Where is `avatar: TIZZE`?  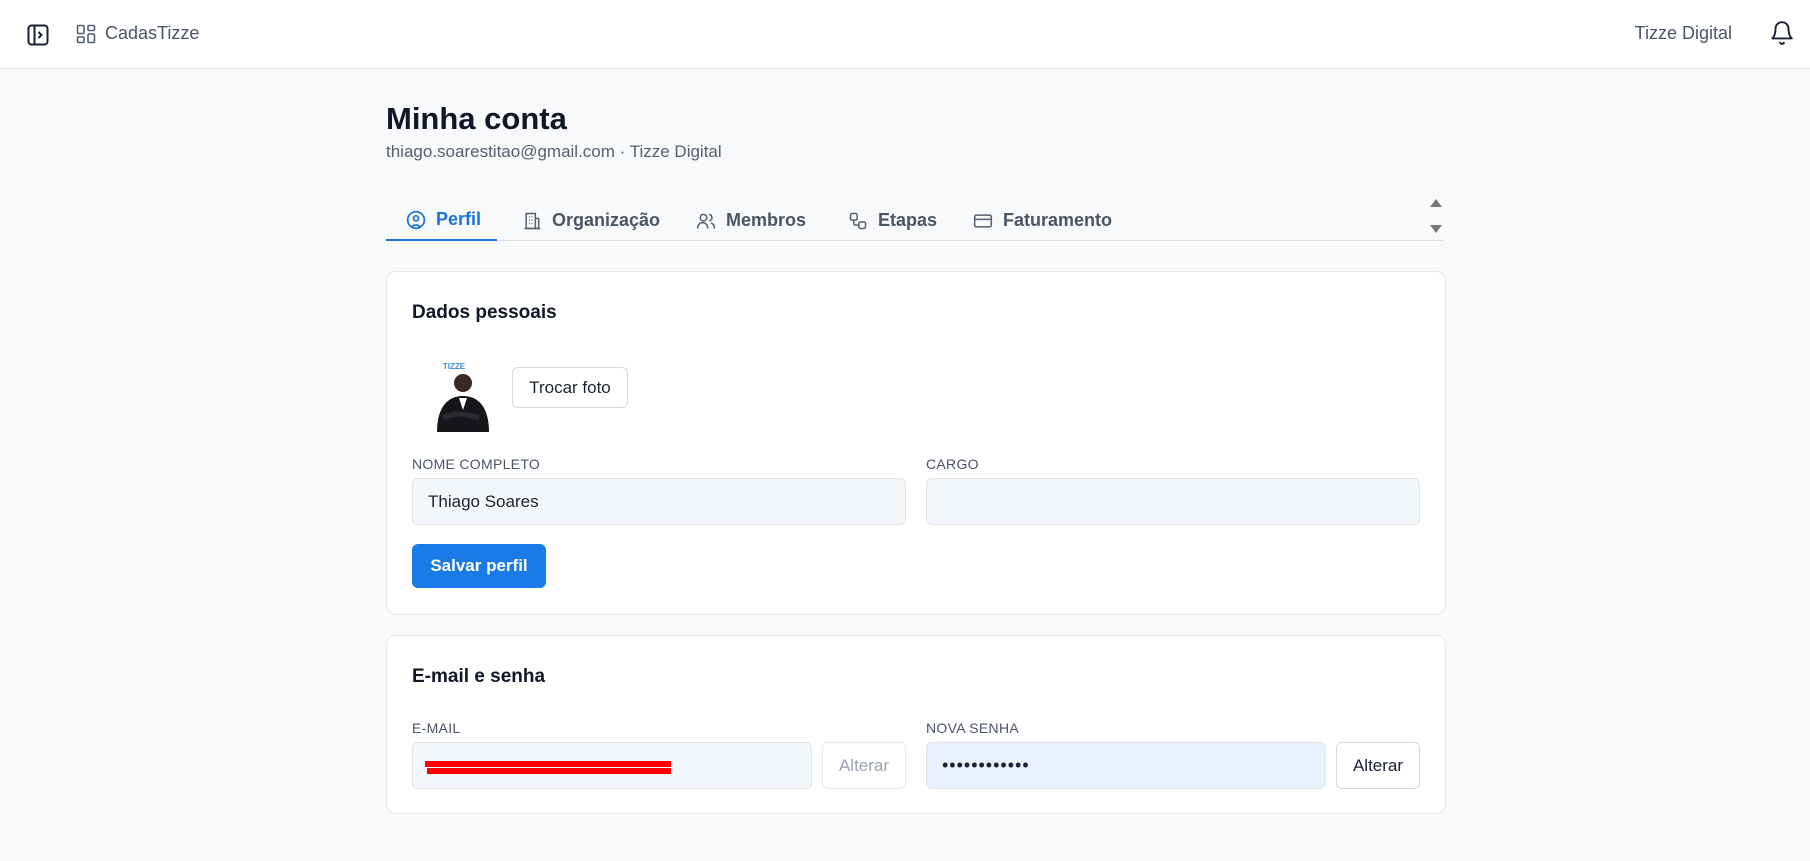
avatar: TIZZE is located at coordinates (463, 397).